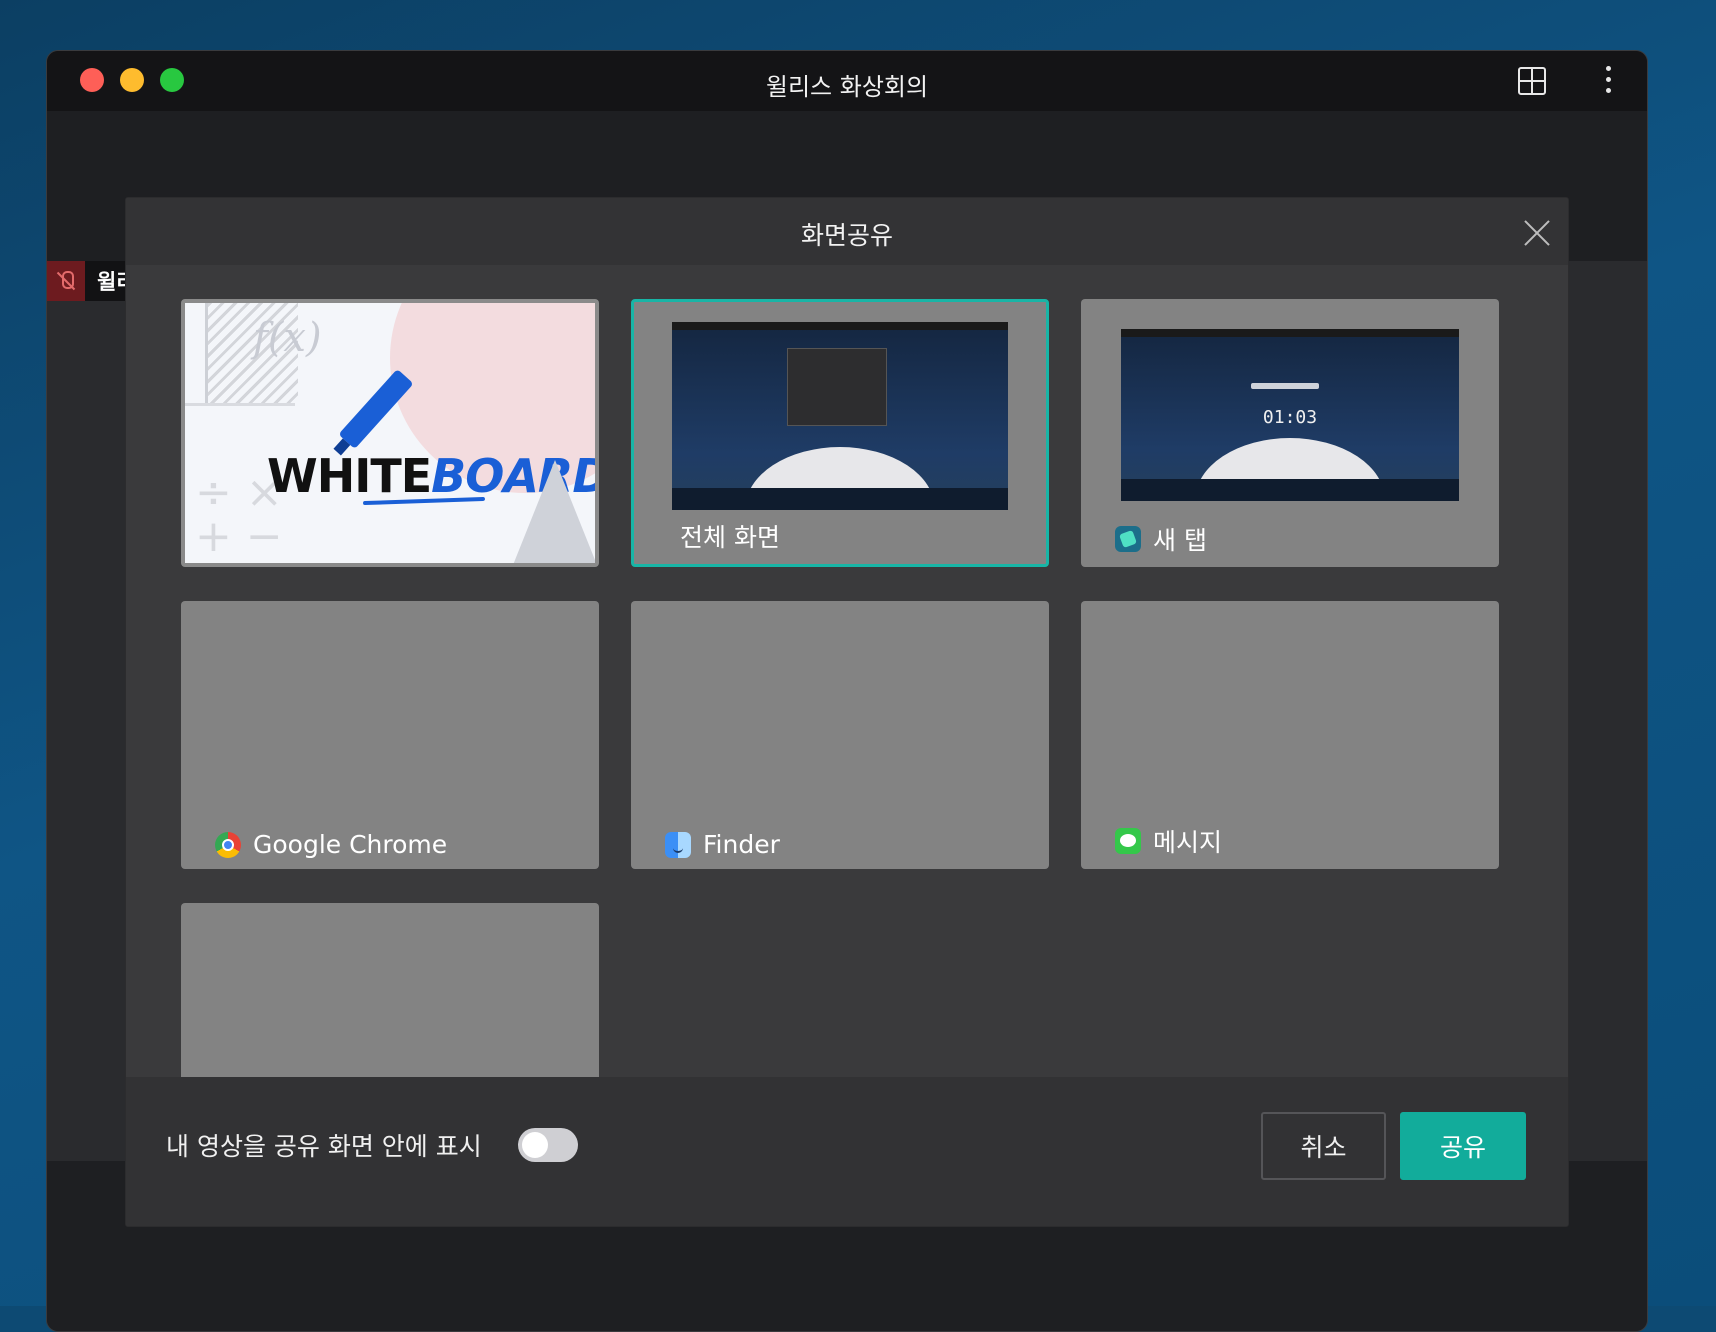 The height and width of the screenshot is (1332, 1716). I want to click on tile-label-text: Finder, so click(741, 844).